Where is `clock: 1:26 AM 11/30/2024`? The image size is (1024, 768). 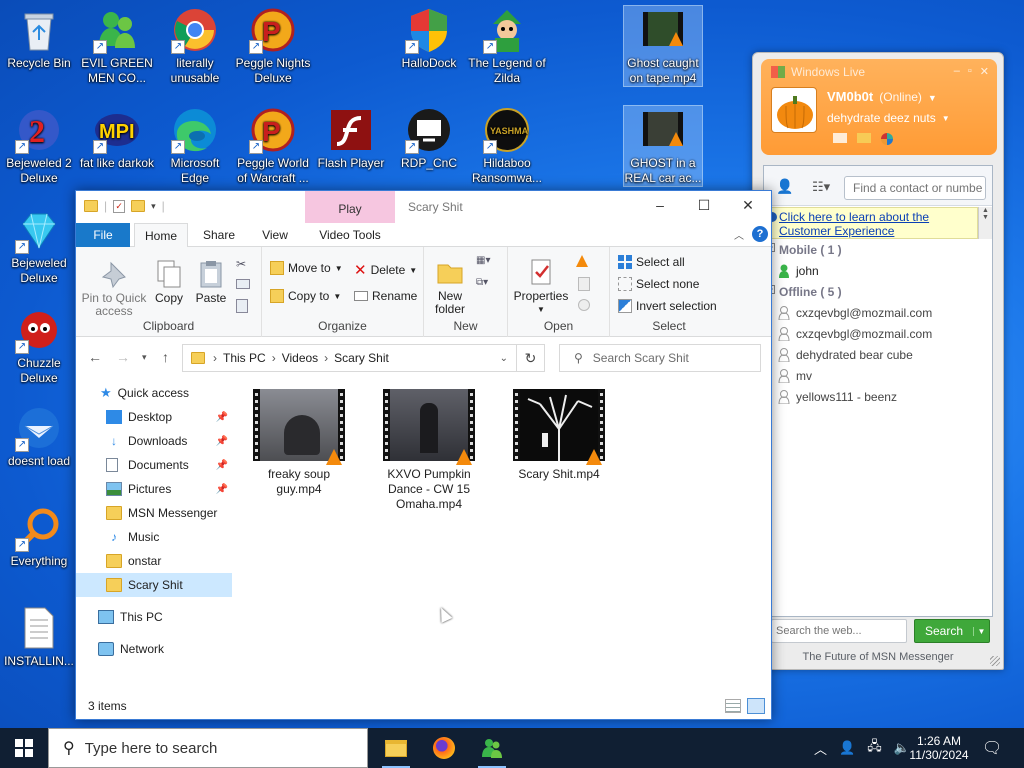 clock: 1:26 AM 11/30/2024 is located at coordinates (939, 748).